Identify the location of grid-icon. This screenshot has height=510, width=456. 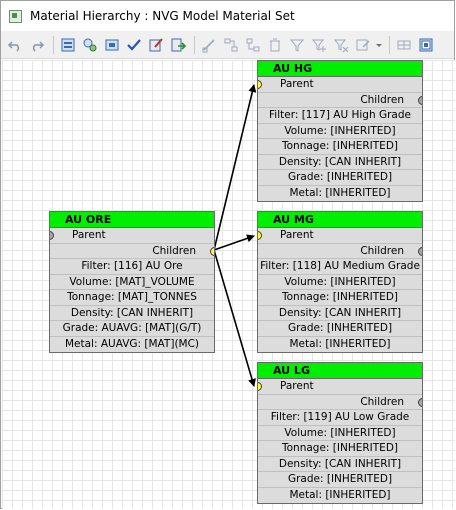
(404, 45).